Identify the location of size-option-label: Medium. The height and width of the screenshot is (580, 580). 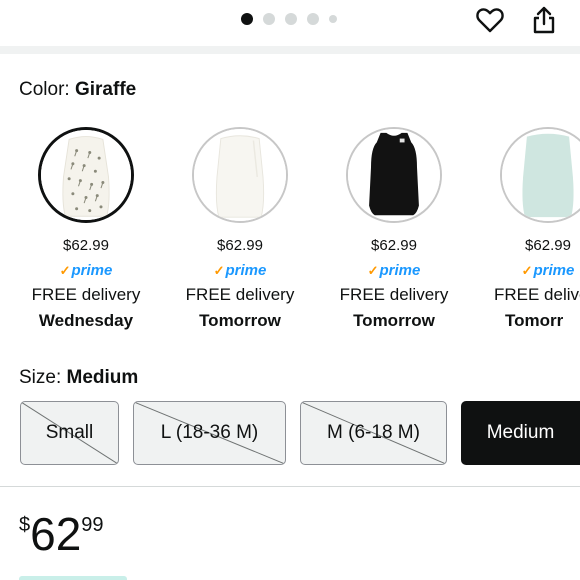
(520, 432).